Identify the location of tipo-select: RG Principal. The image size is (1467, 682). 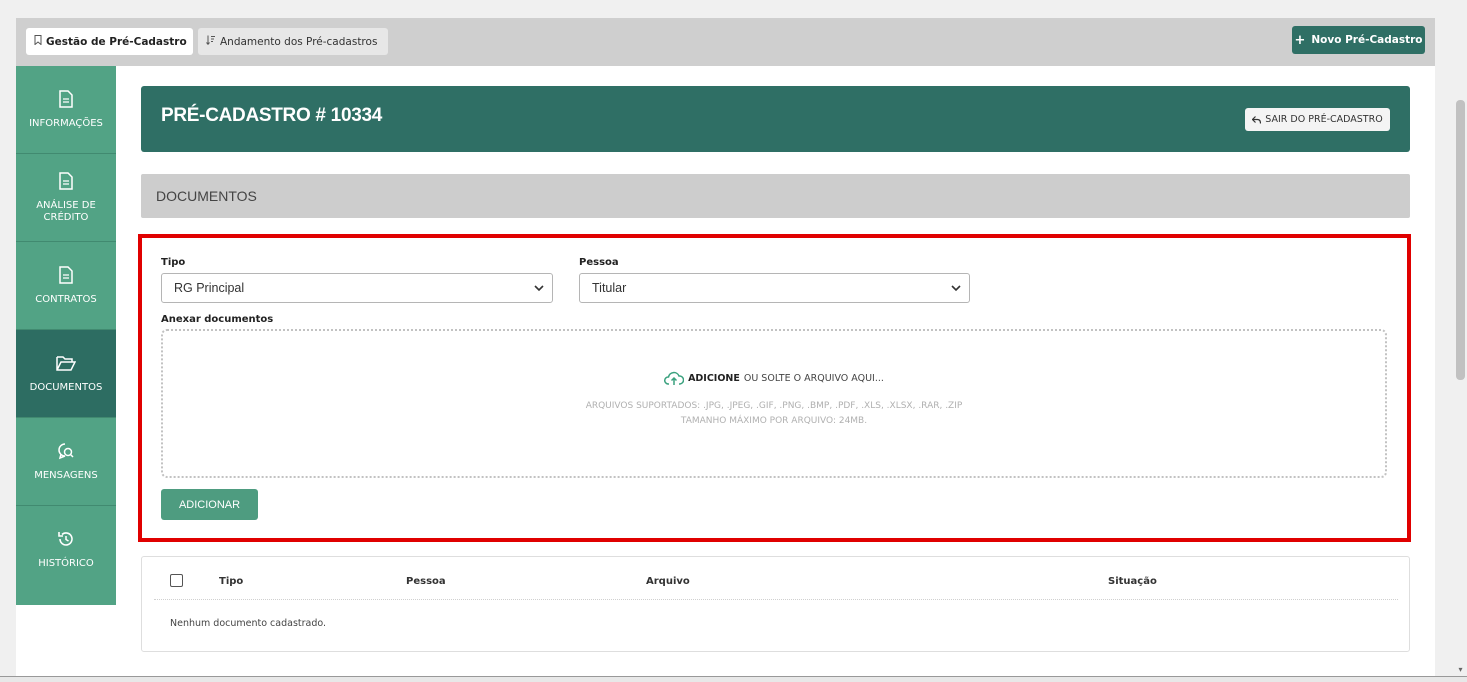
(357, 288).